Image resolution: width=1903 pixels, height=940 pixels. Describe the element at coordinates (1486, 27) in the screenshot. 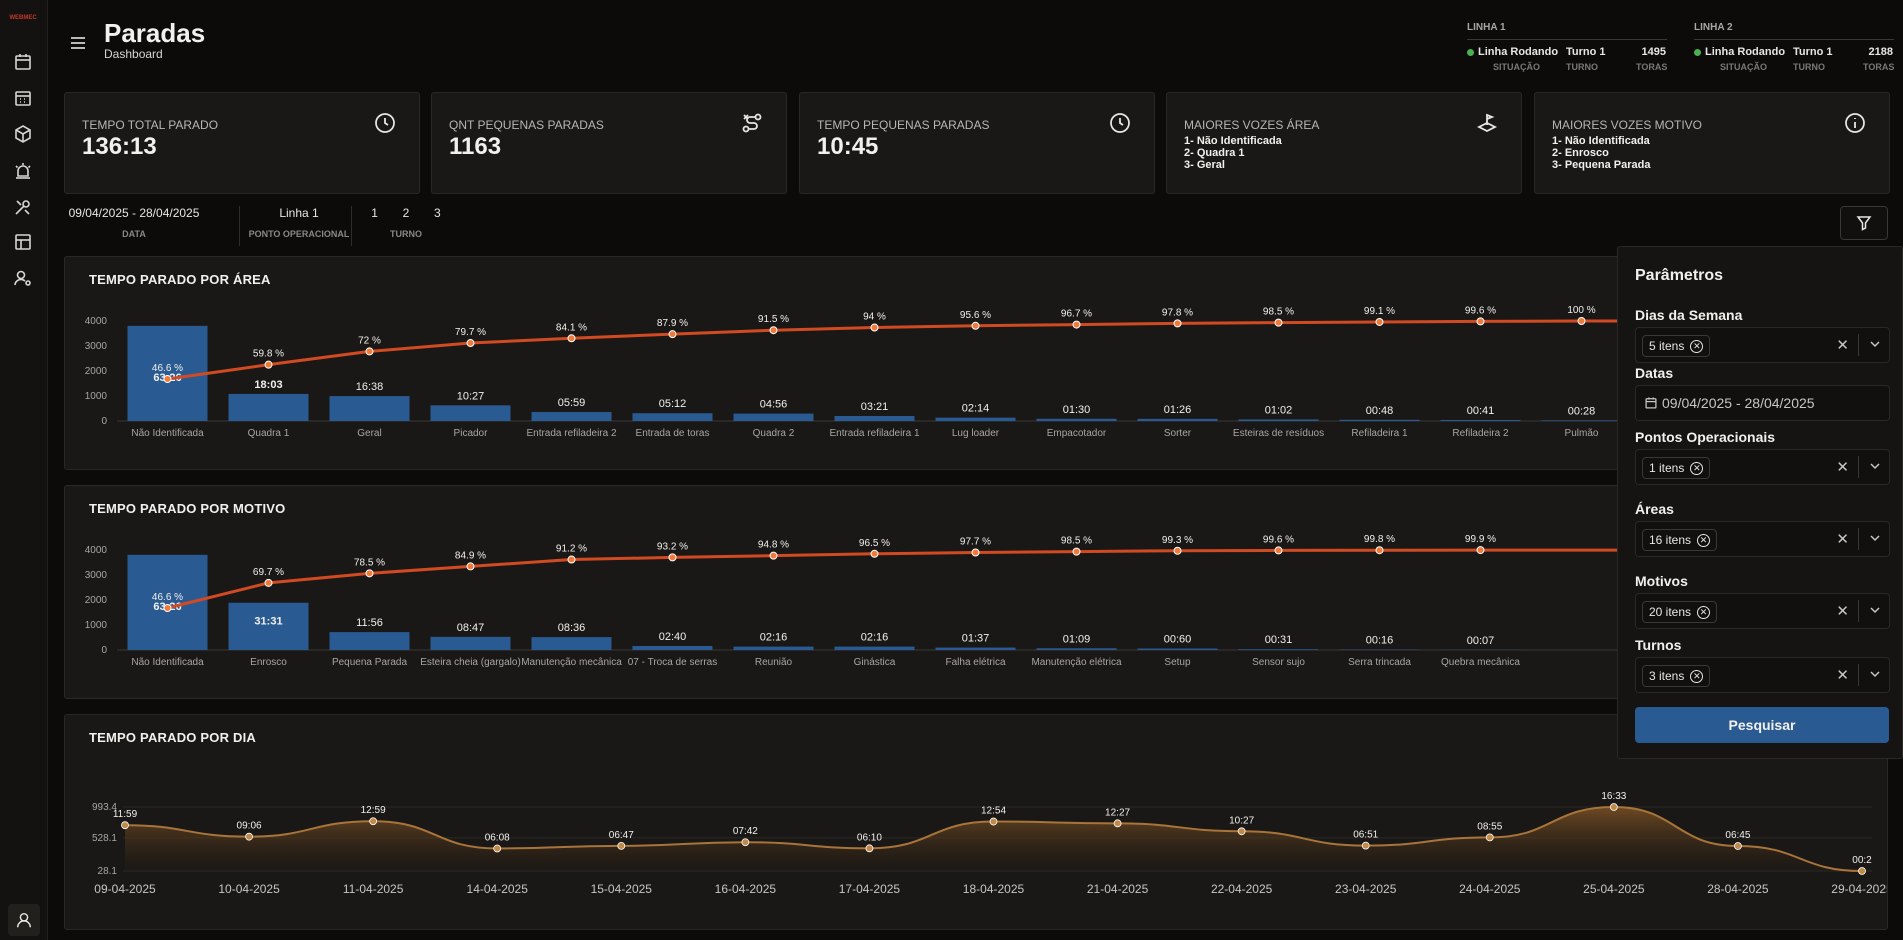

I see `line-name: LINHA 1` at that location.